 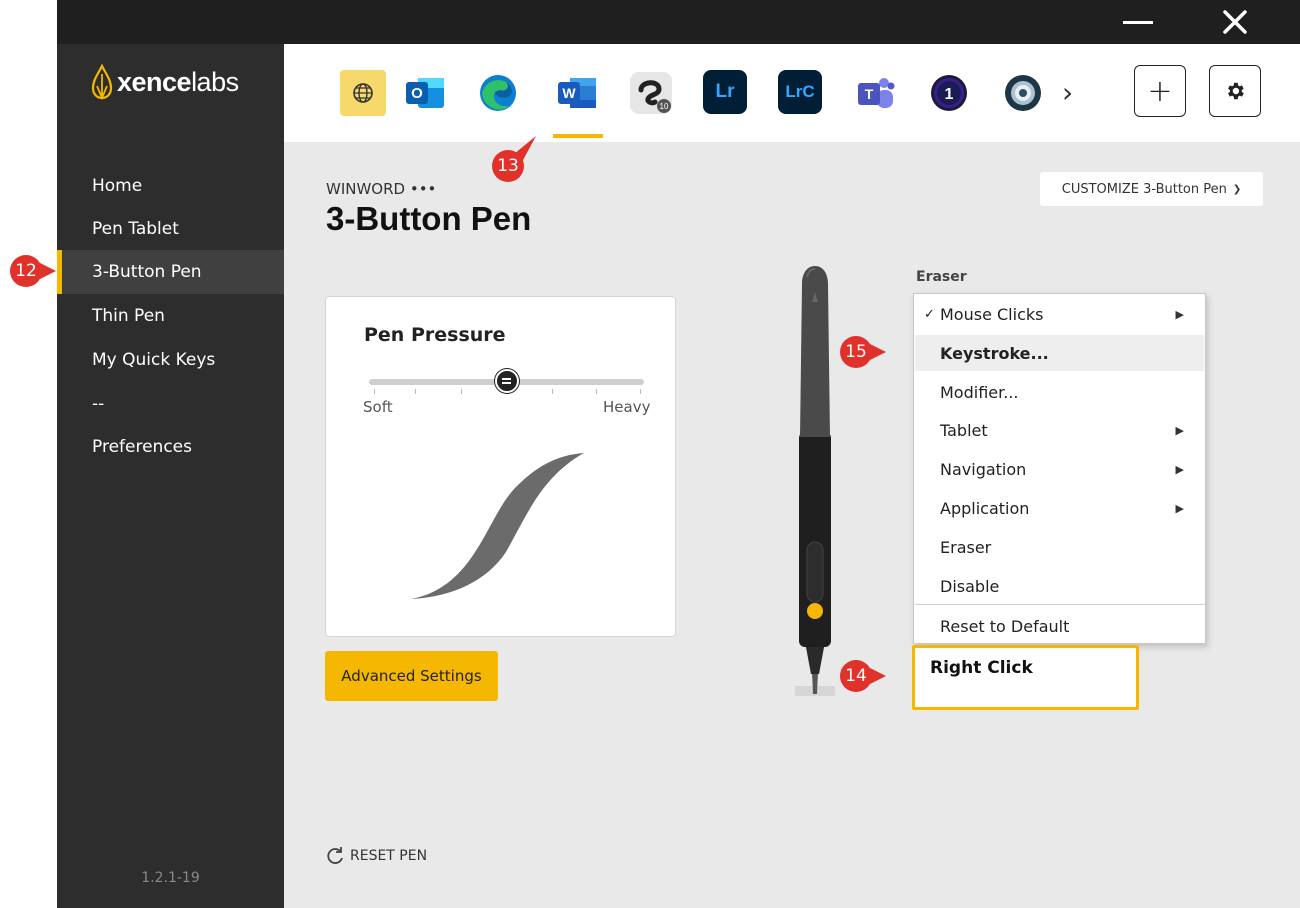 What do you see at coordinates (128, 316) in the screenshot?
I see `sidebar-item-label: Thin Pen` at bounding box center [128, 316].